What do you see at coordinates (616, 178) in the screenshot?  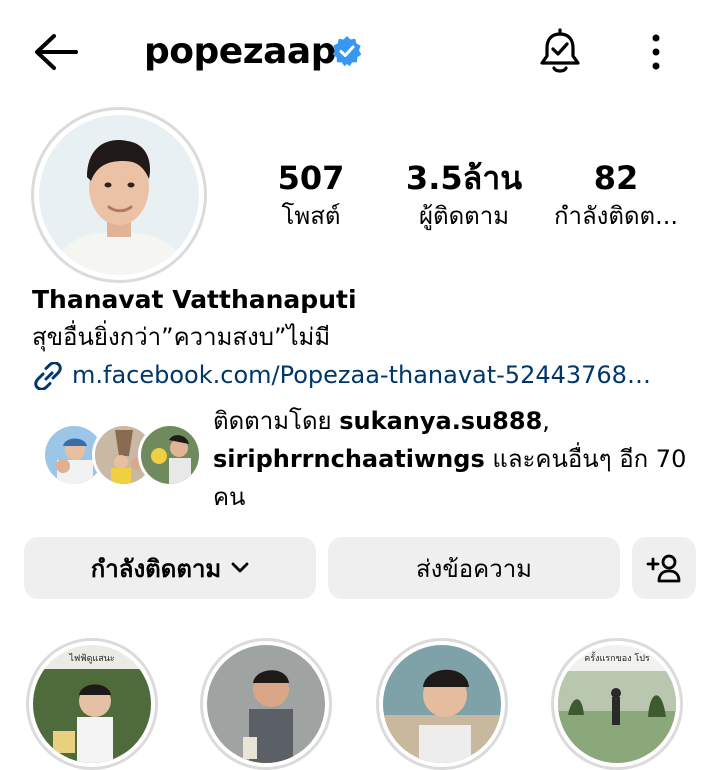 I see `following-count: 82` at bounding box center [616, 178].